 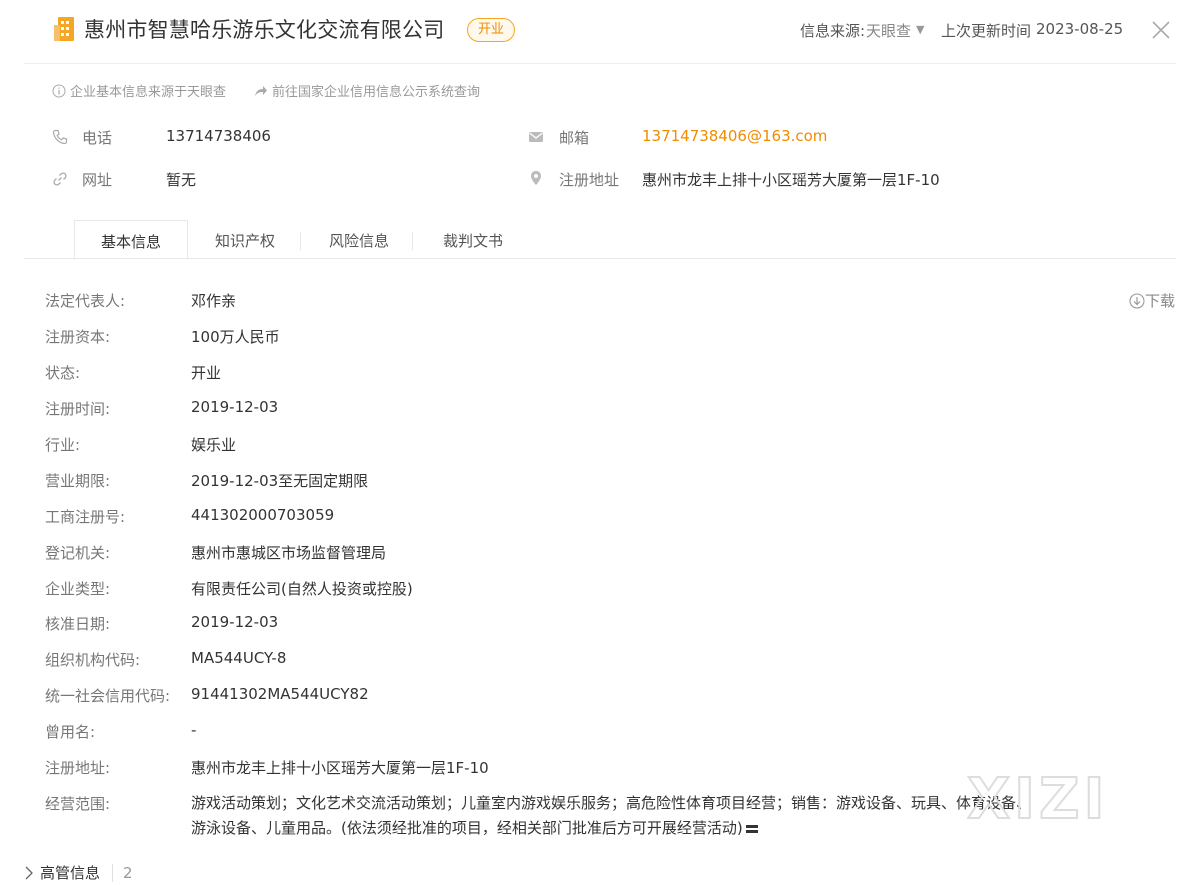 I want to click on status-badge: 开业, so click(x=491, y=30).